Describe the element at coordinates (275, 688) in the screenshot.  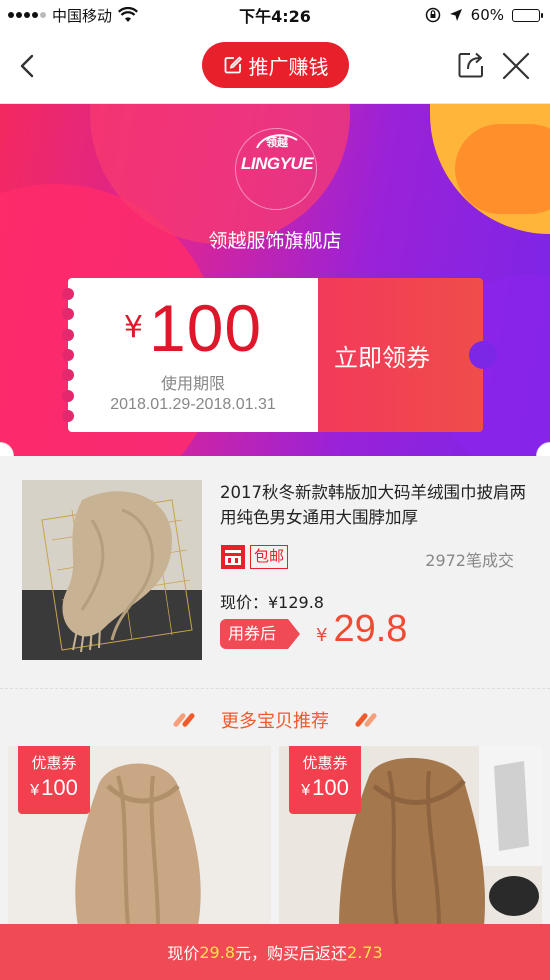
I see `divider` at that location.